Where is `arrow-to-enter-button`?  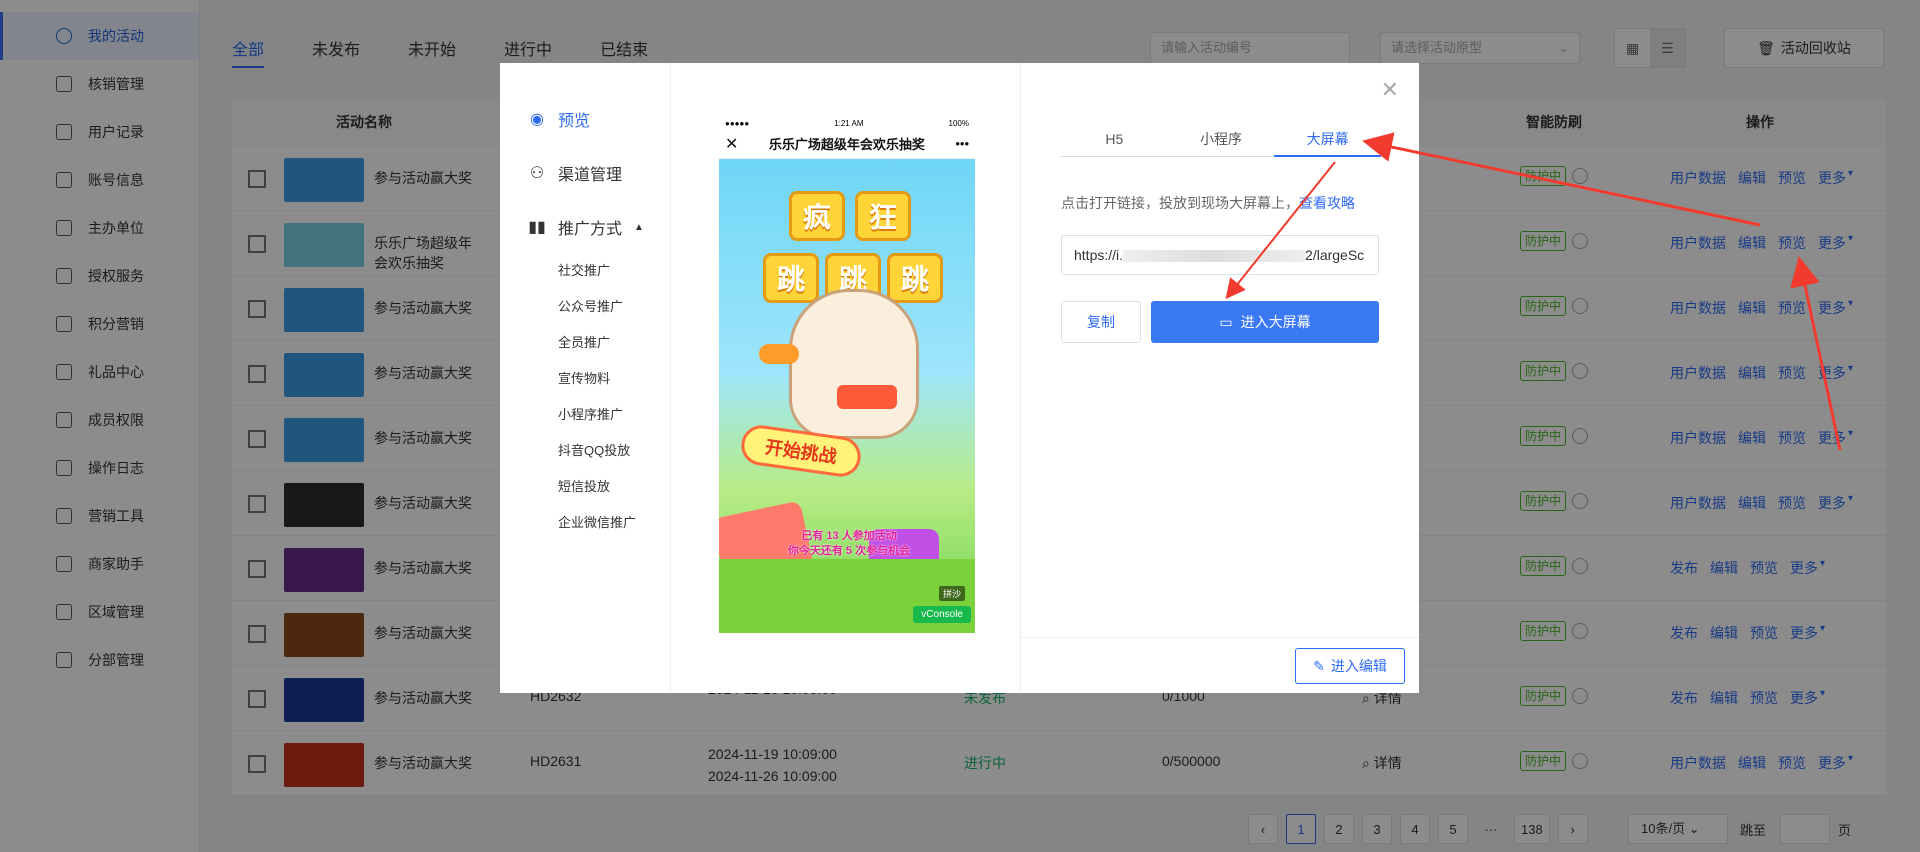
arrow-to-enter-button is located at coordinates (1280, 230).